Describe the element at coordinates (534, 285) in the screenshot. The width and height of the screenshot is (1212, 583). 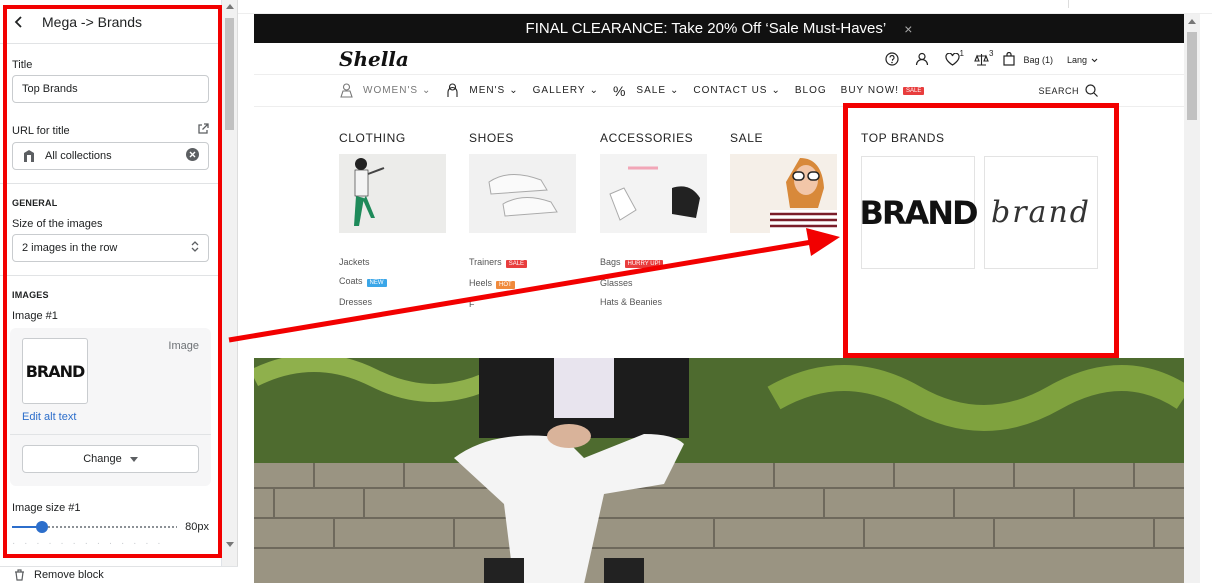
I see `annotation-arrow` at that location.